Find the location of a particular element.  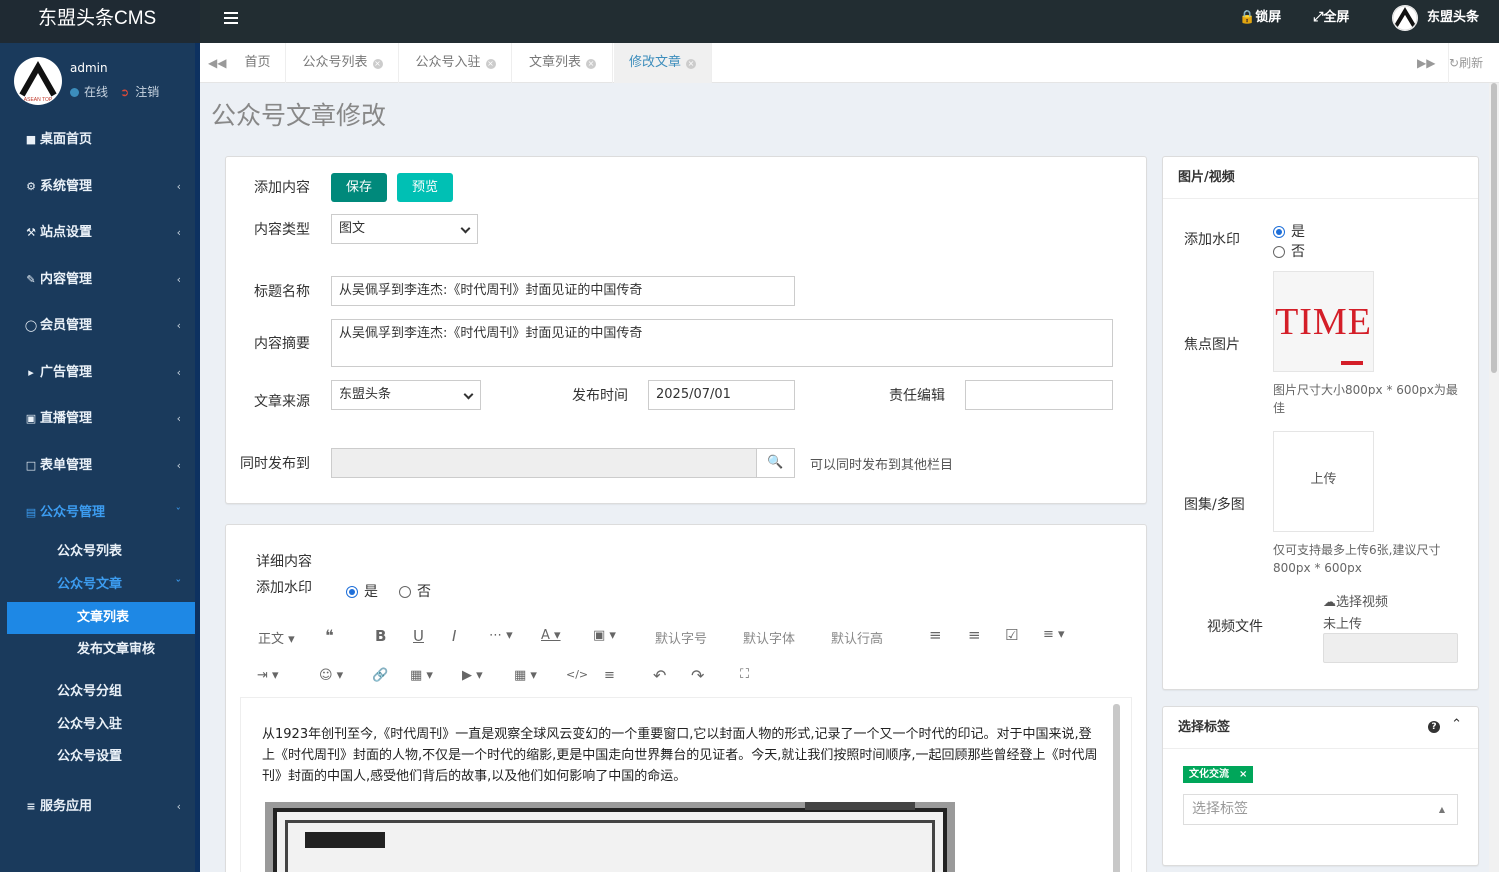

gallery-upload-button: 上传 is located at coordinates (1323, 481).